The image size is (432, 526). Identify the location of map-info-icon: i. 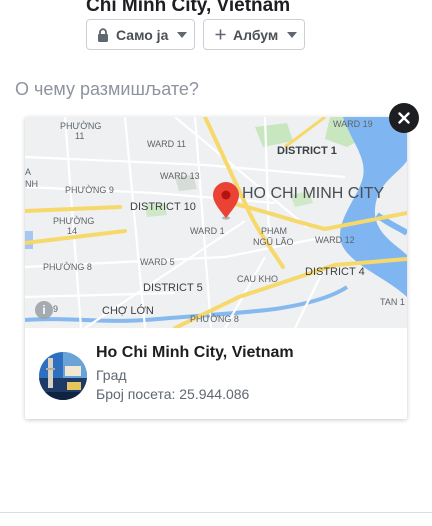
(44, 310).